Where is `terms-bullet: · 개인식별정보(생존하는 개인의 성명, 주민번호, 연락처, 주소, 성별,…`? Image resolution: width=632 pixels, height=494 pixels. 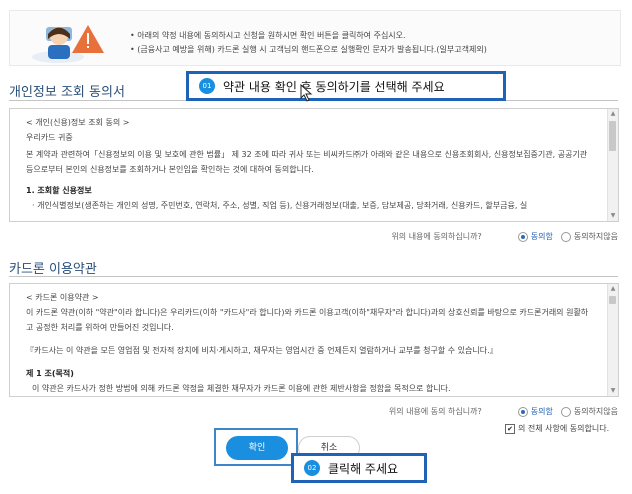
terms-bullet: · 개인식별정보(생존하는 개인의 성명, 주민번호, 연락처, 주소, 성별,… is located at coordinates (280, 205).